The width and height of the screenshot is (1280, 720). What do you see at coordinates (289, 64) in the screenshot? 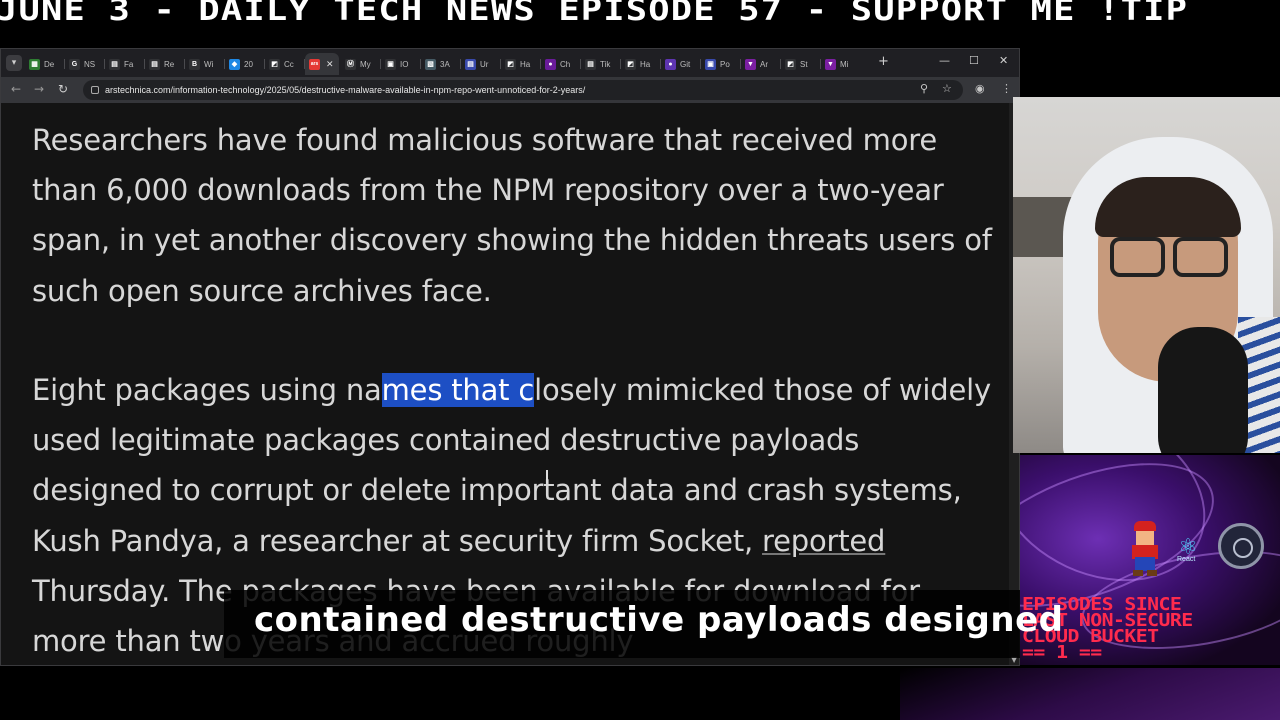
I see `tab-title: Cc` at bounding box center [289, 64].